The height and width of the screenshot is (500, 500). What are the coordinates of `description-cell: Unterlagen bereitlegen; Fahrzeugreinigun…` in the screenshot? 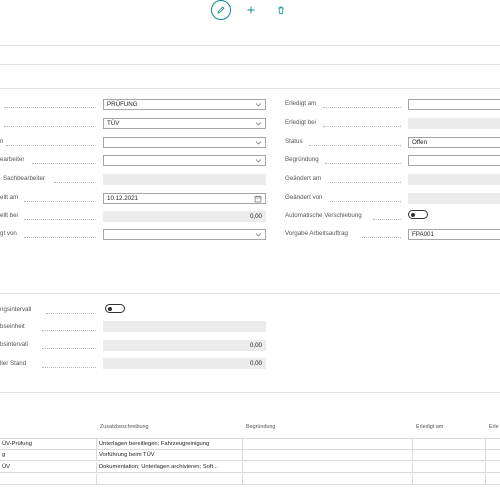 It's located at (170, 444).